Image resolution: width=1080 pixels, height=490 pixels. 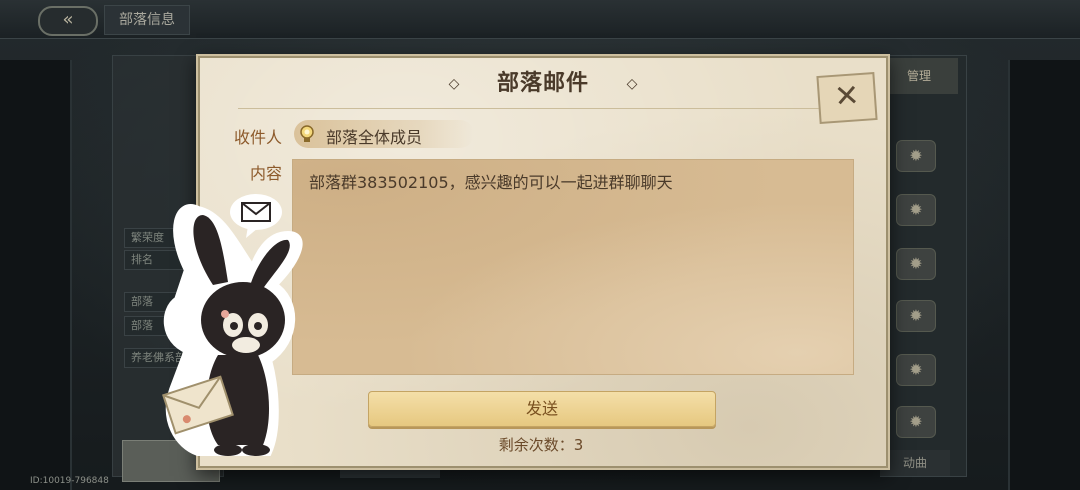 What do you see at coordinates (307, 133) in the screenshot?
I see `lightbulb-icon` at bounding box center [307, 133].